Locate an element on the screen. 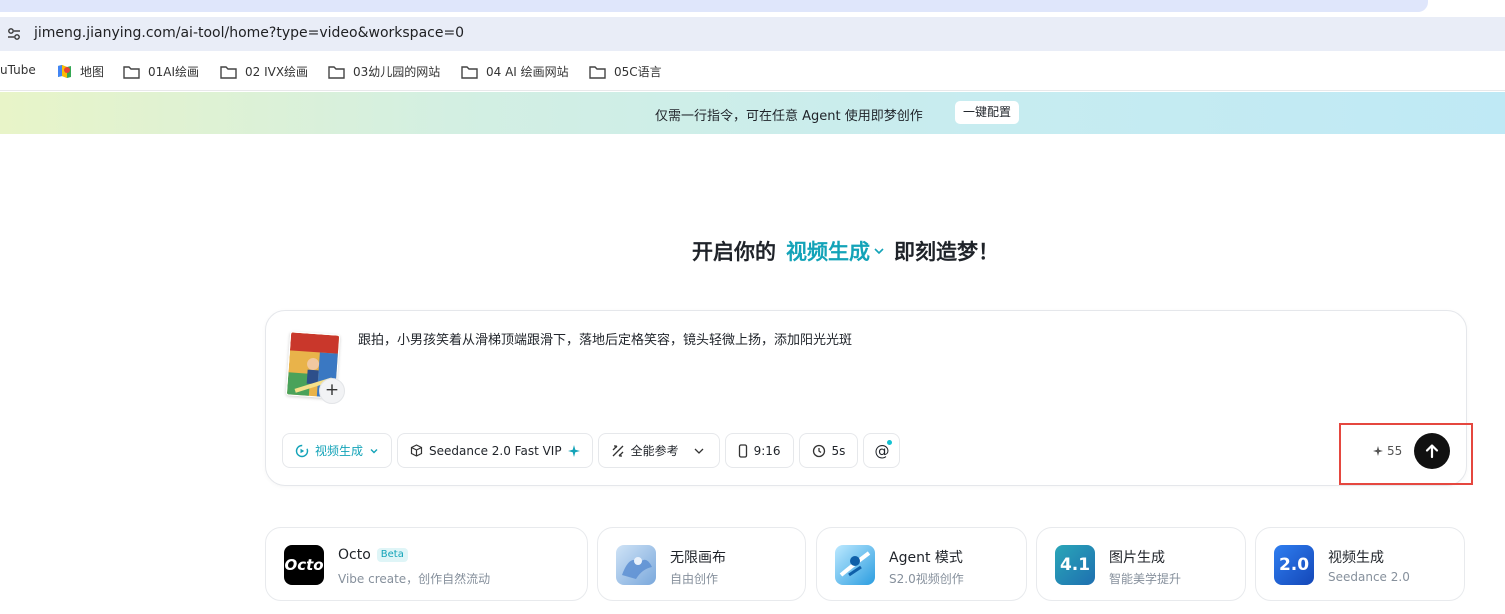 The width and height of the screenshot is (1505, 614). bookmark-label: 02 IVX绘画 is located at coordinates (277, 72).